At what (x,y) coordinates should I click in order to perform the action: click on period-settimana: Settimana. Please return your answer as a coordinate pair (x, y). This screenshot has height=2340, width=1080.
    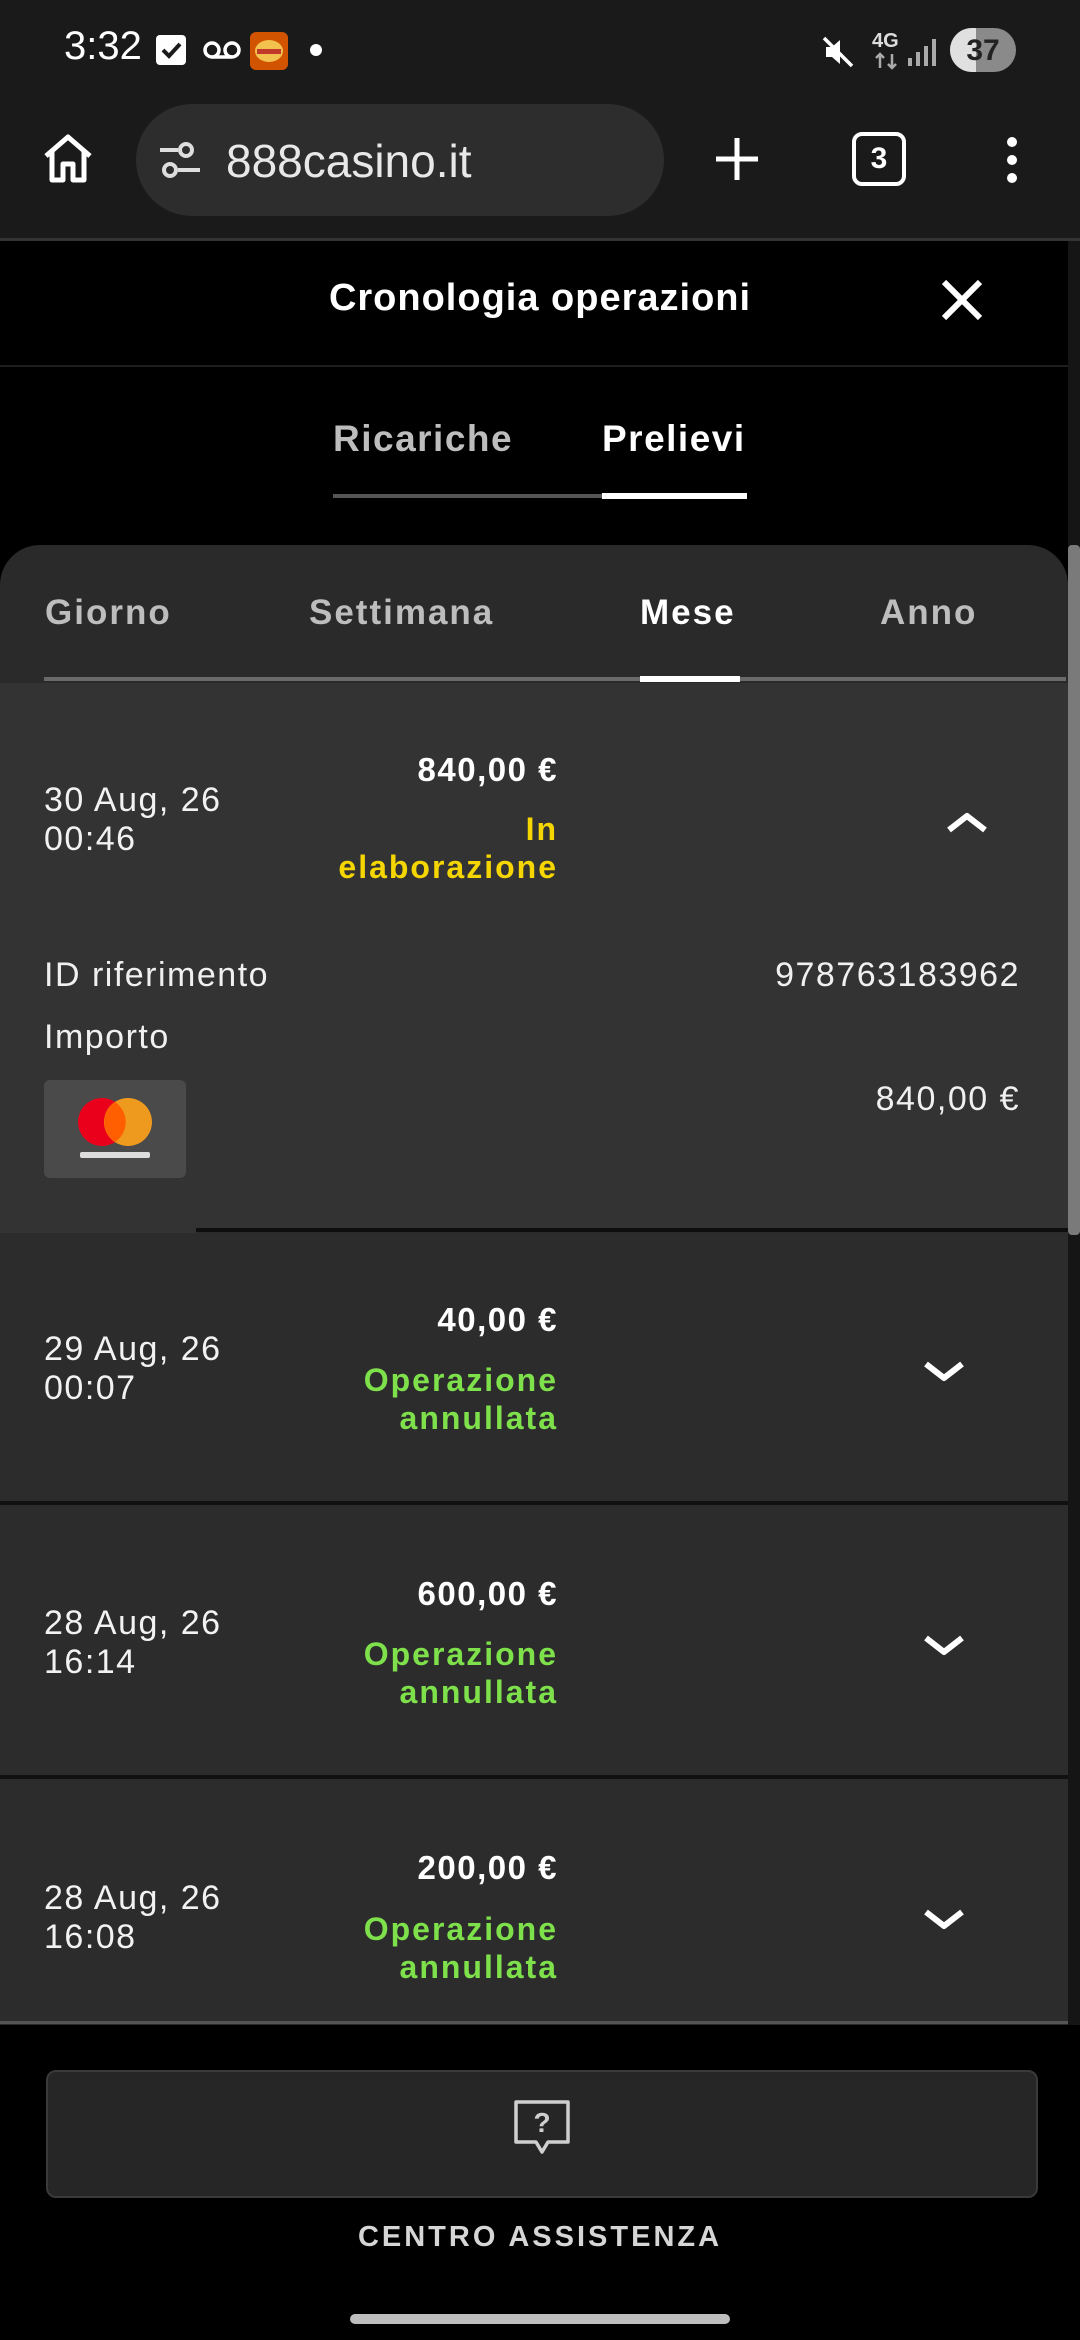
    Looking at the image, I should click on (401, 613).